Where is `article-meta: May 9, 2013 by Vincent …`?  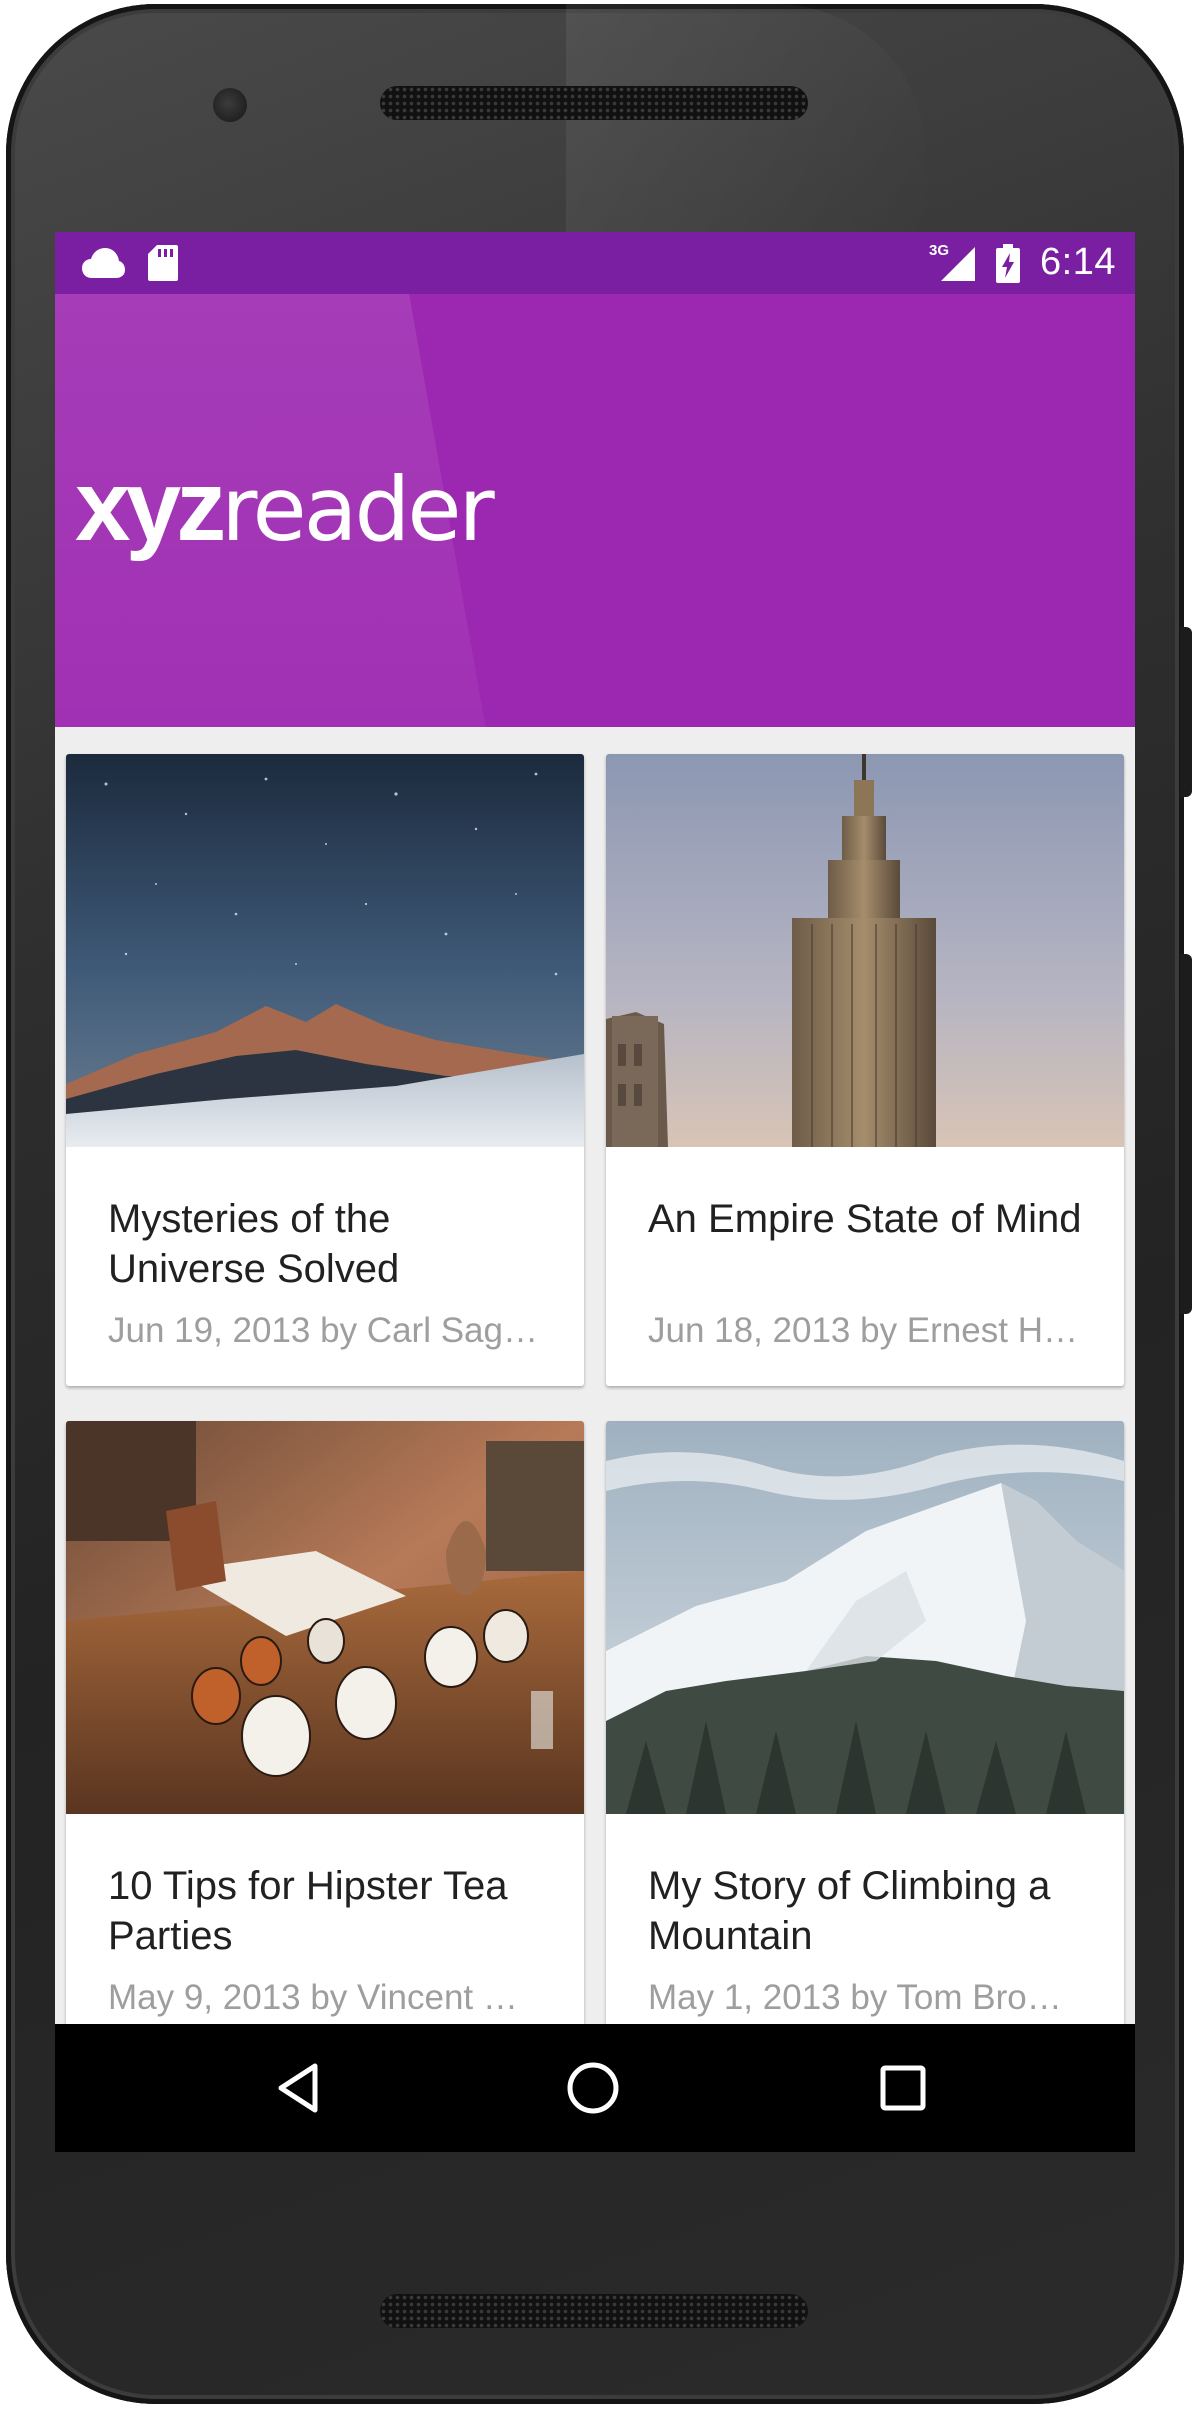 article-meta: May 9, 2013 by Vincent … is located at coordinates (313, 1997).